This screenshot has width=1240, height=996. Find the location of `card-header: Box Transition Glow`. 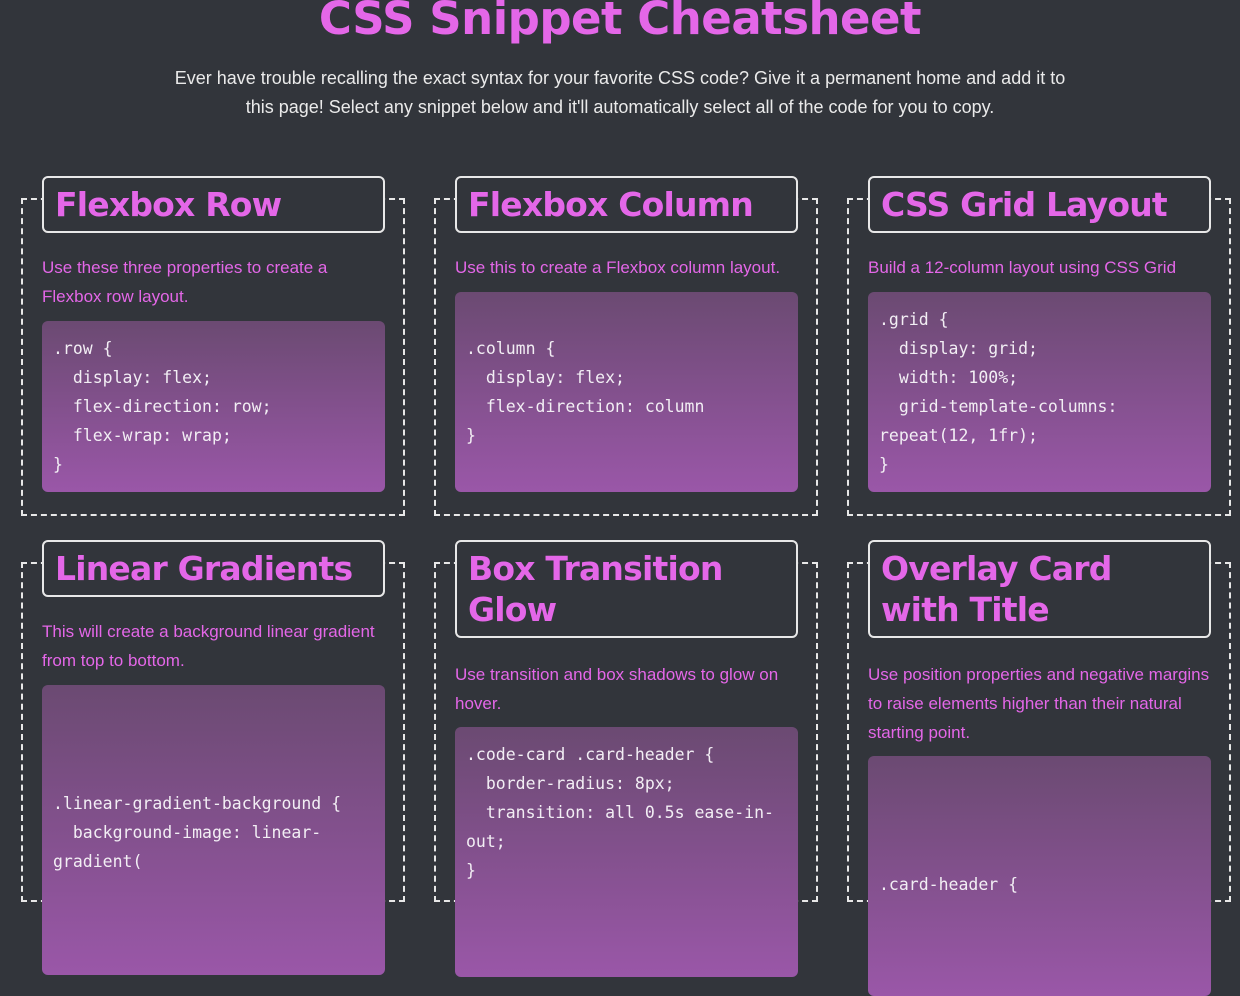

card-header: Box Transition Glow is located at coordinates (626, 589).